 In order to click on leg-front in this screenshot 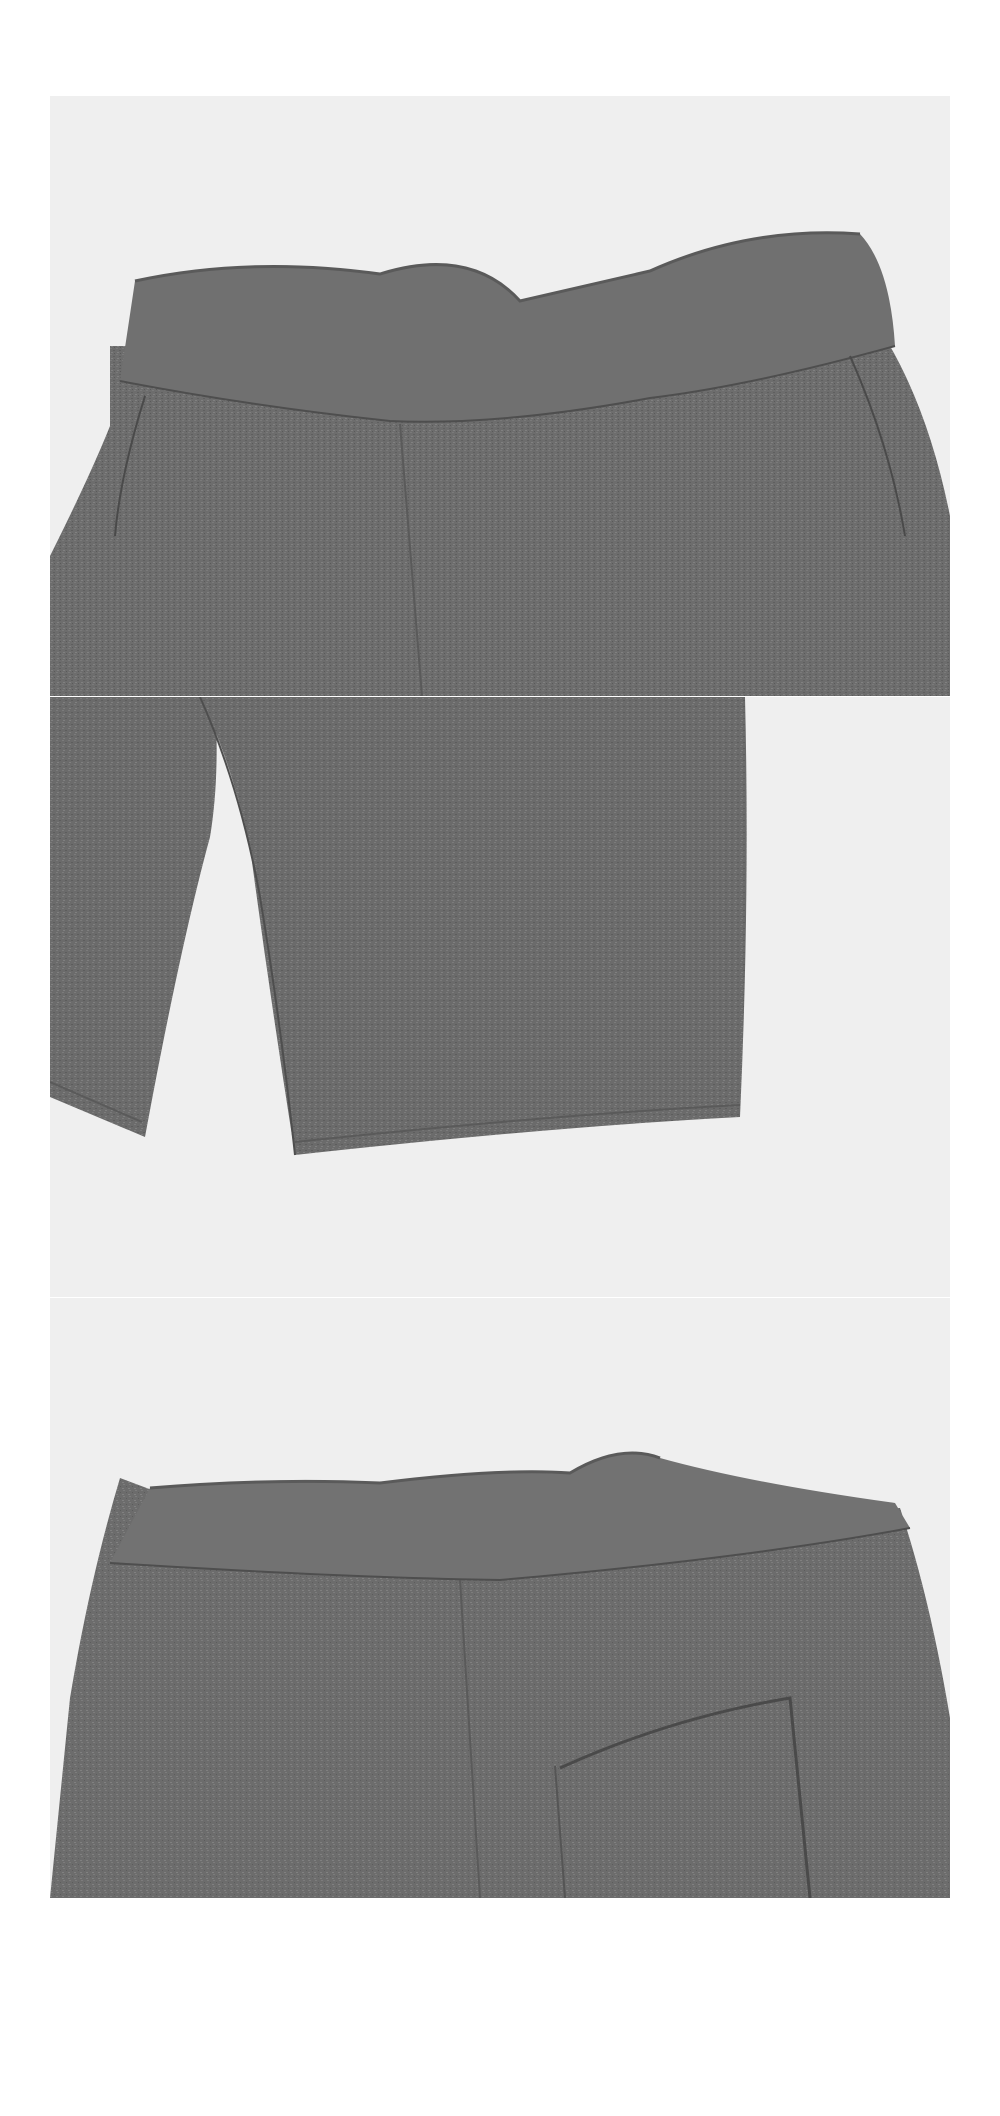, I will do `click(473, 926)`.